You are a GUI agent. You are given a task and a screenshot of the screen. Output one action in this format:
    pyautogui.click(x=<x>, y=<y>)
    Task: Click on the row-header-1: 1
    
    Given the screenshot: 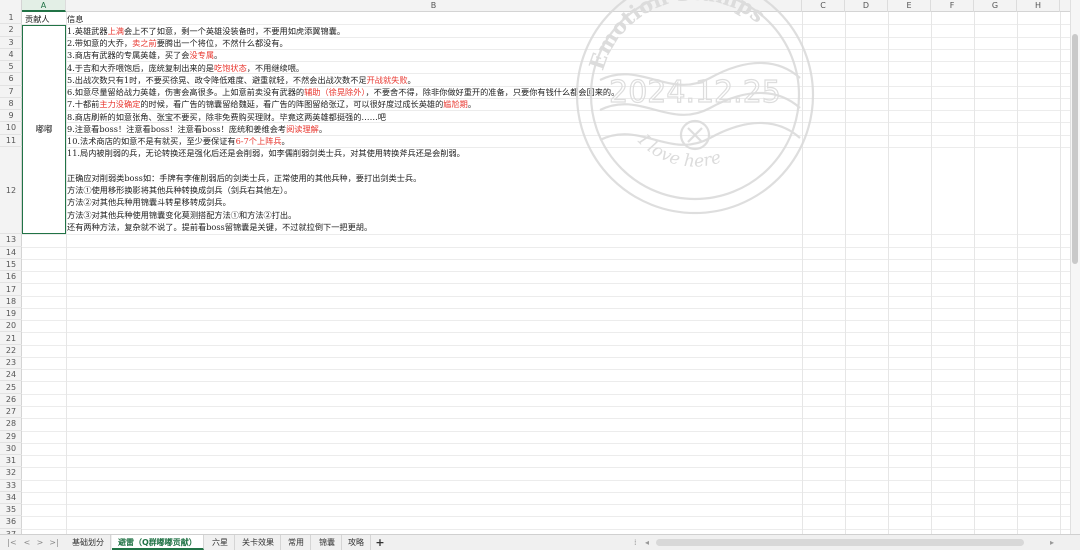 What is the action you would take?
    pyautogui.click(x=11, y=18)
    